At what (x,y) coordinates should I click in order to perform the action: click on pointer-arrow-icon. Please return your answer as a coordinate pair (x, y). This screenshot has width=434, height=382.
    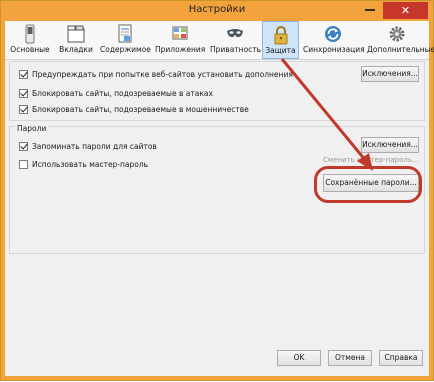
    Looking at the image, I should click on (326, 114).